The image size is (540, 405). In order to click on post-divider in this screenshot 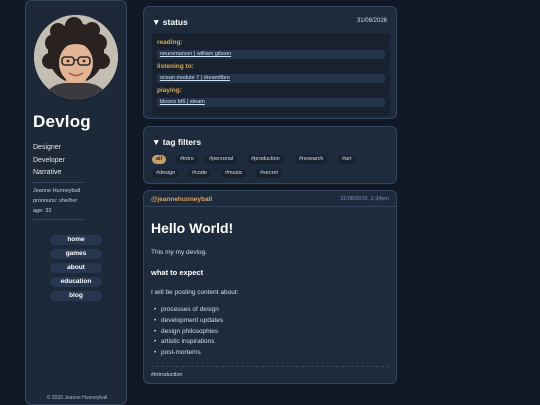, I will do `click(270, 366)`.